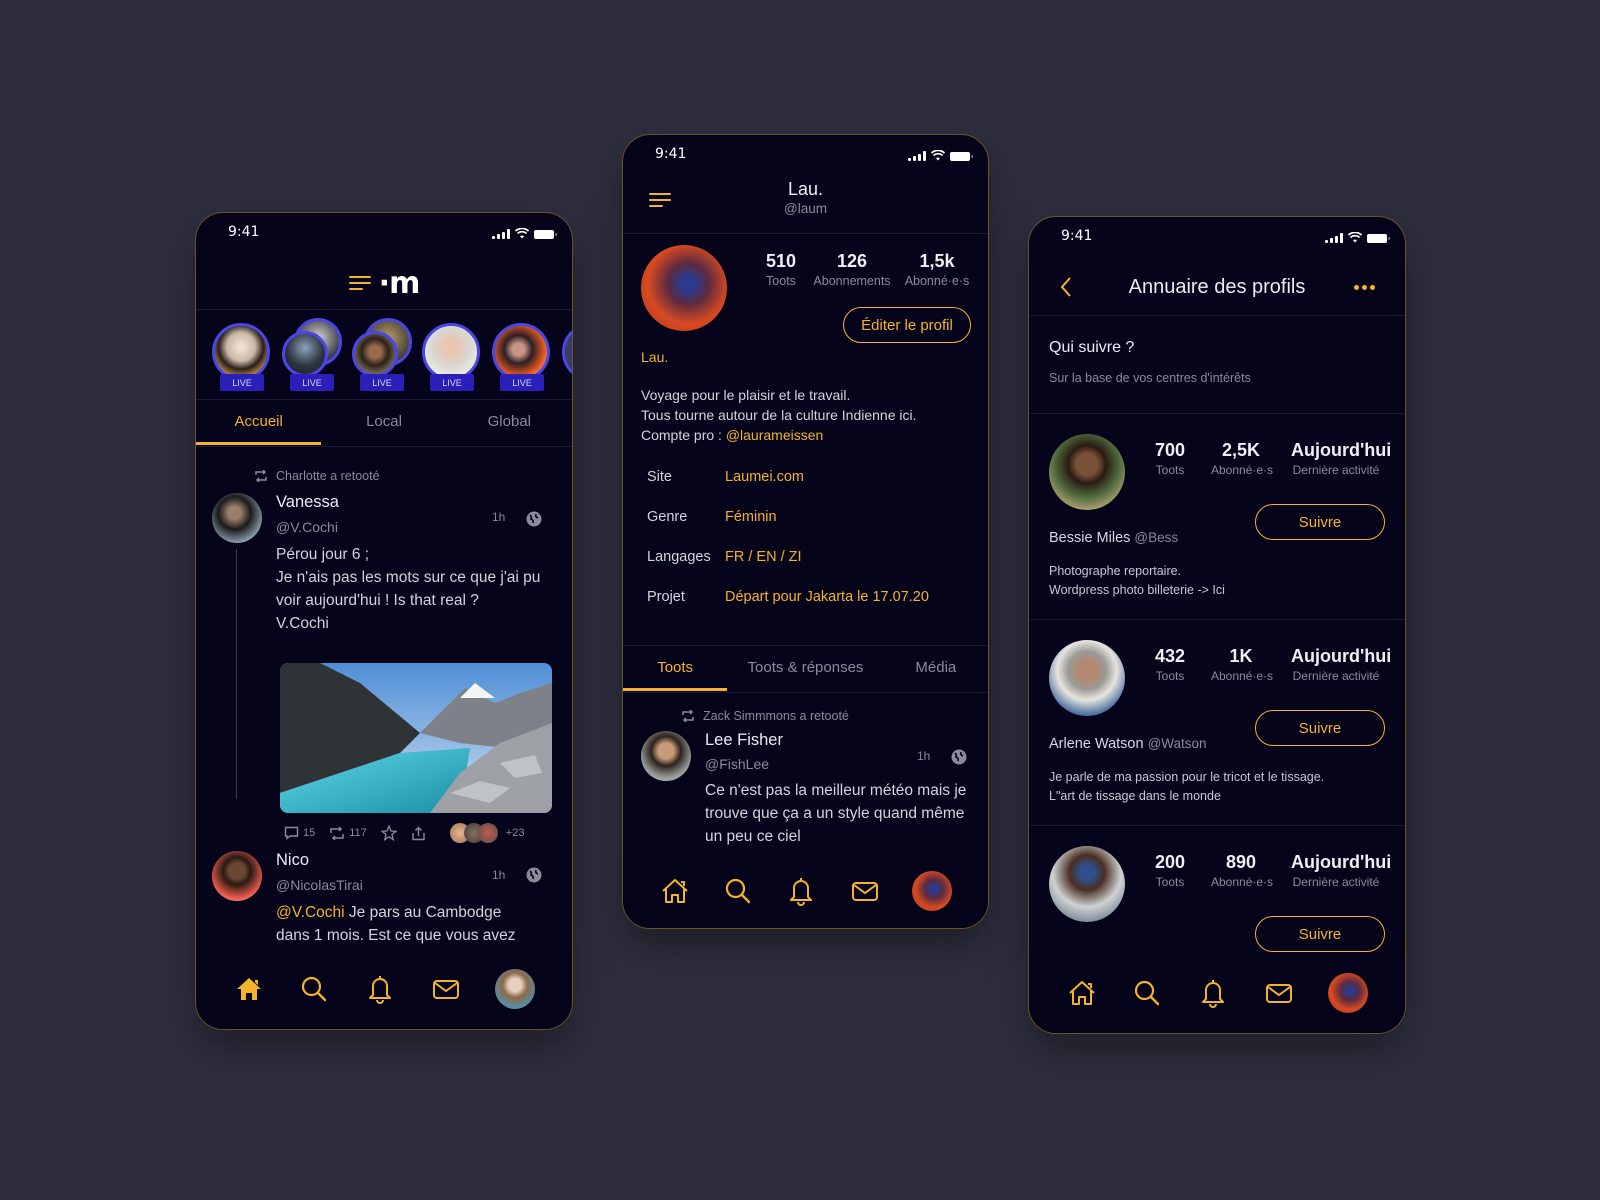 The width and height of the screenshot is (1600, 1200). What do you see at coordinates (241, 352) in the screenshot?
I see `woman-orange-dress-avatar` at bounding box center [241, 352].